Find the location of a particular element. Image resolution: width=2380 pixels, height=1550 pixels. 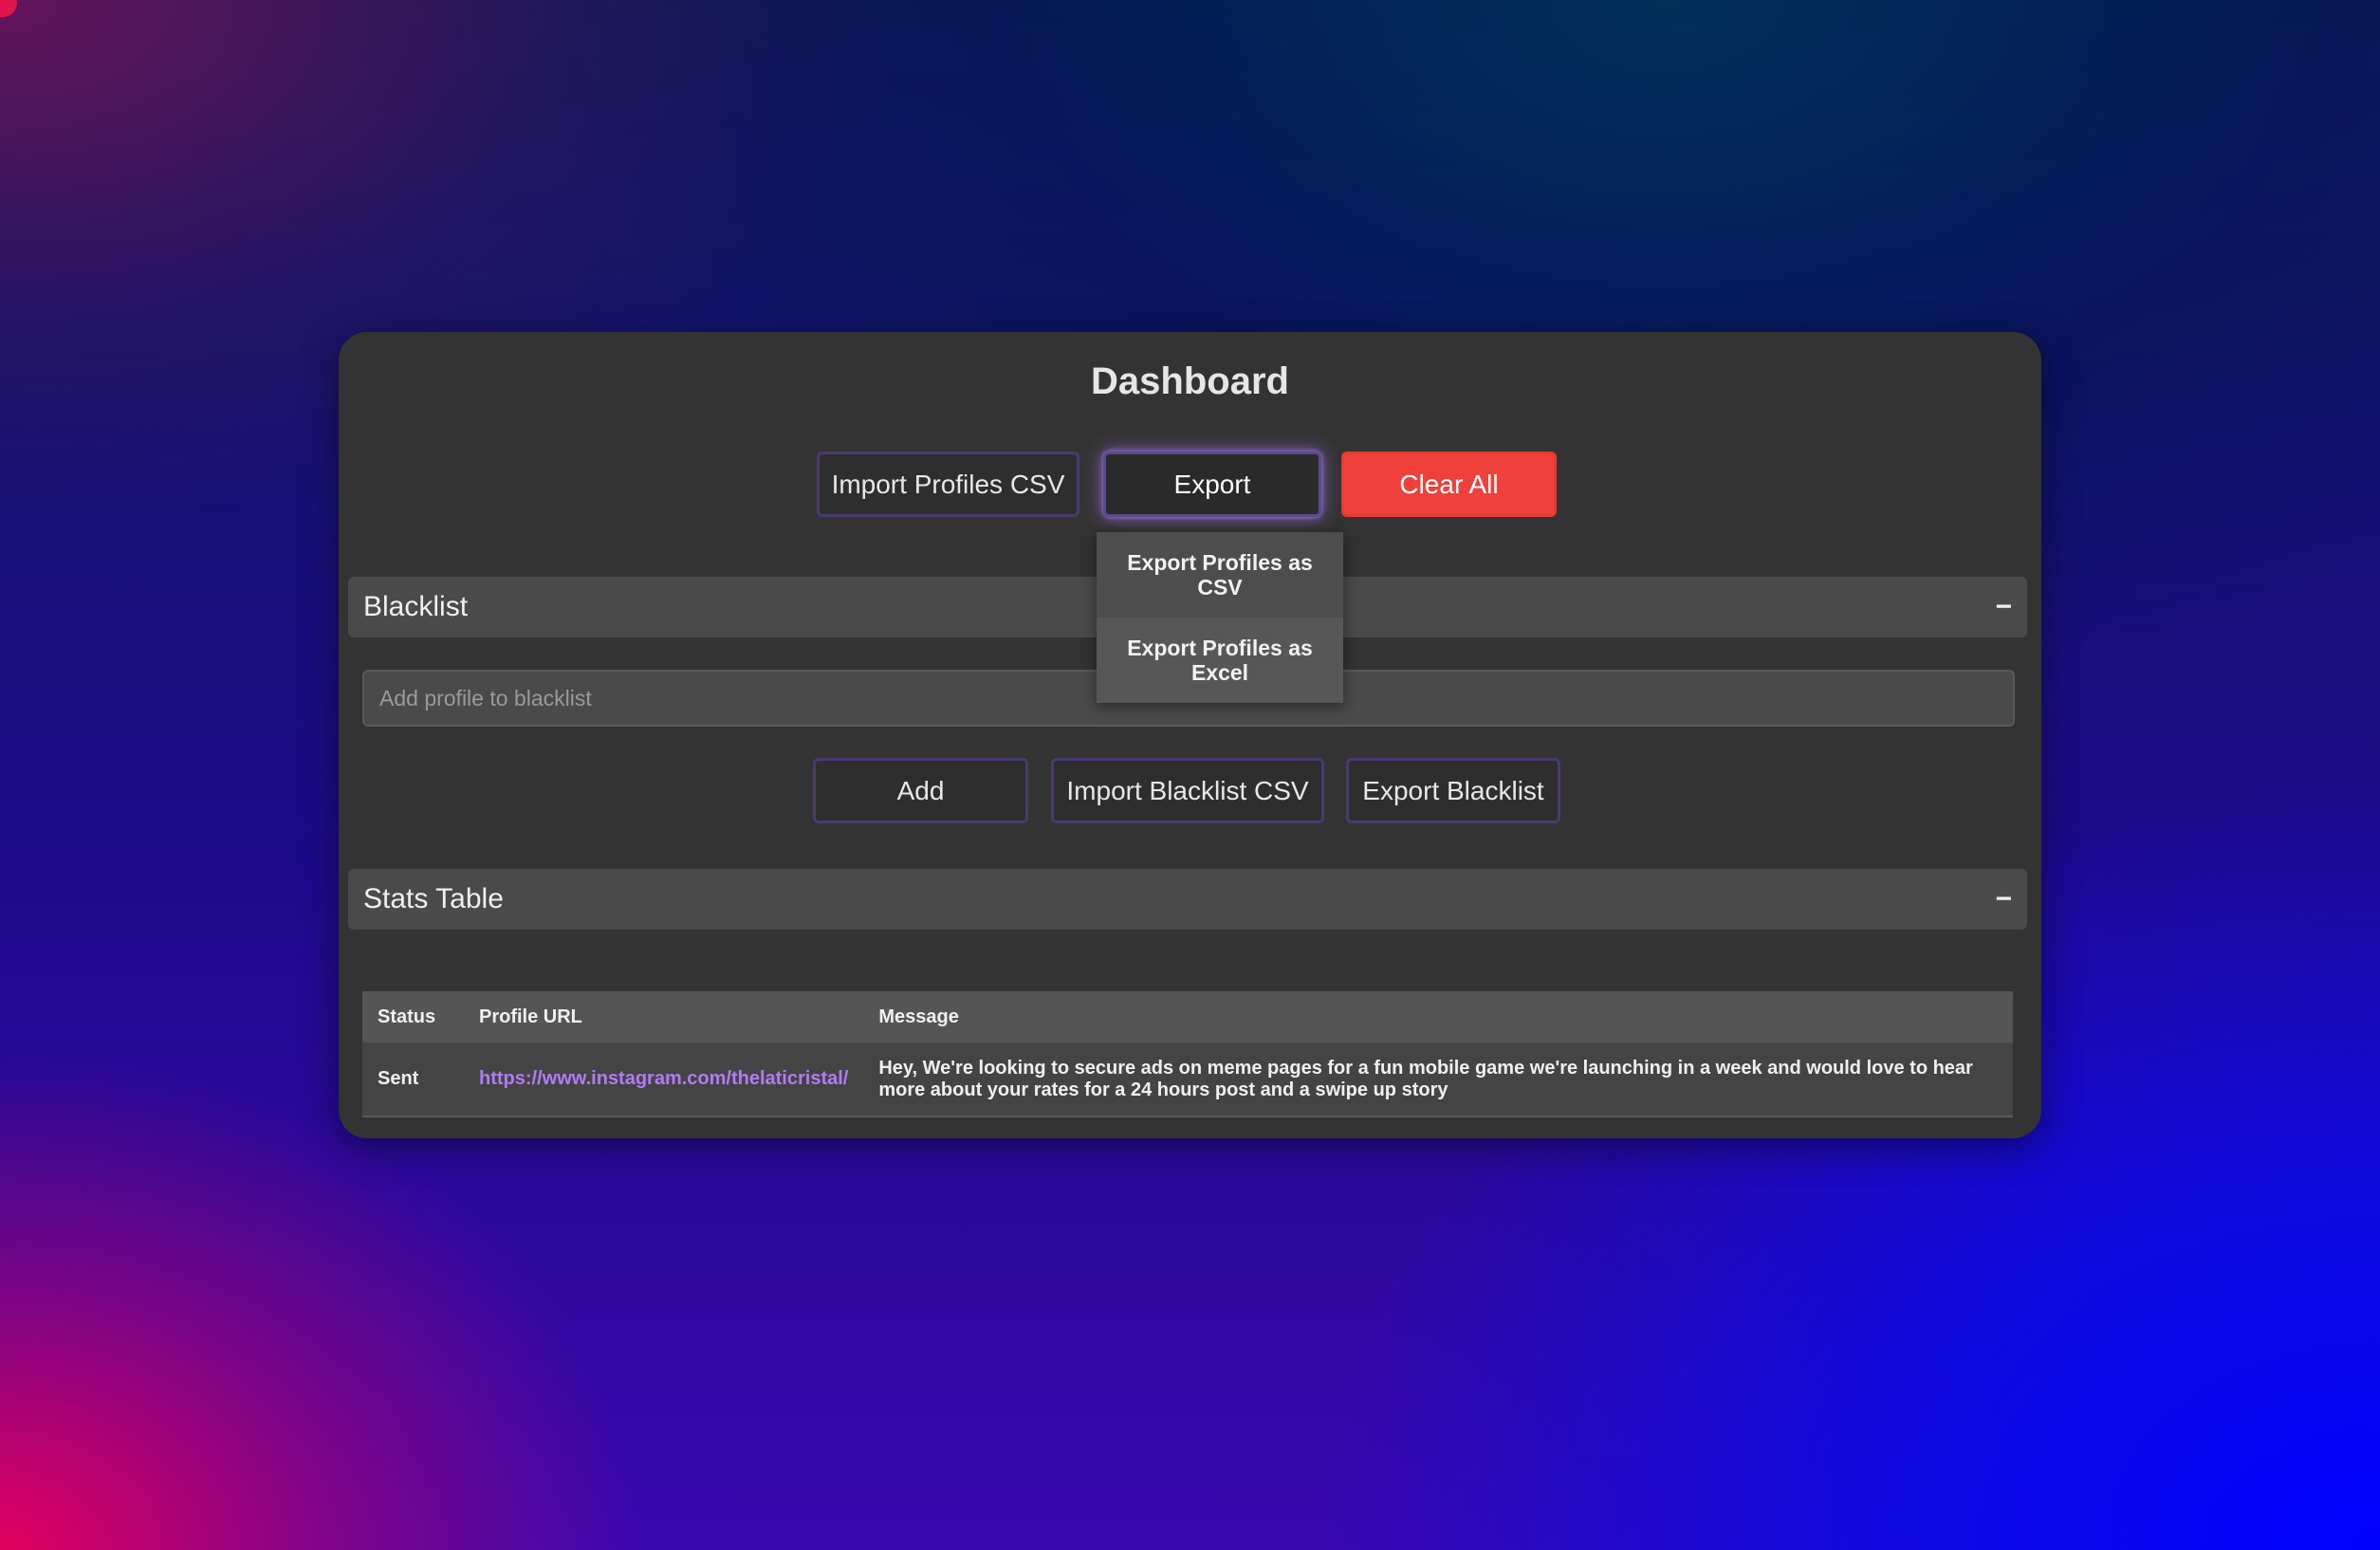

export-profiles-csv-option: Export Profiles as CSV is located at coordinates (1220, 575).